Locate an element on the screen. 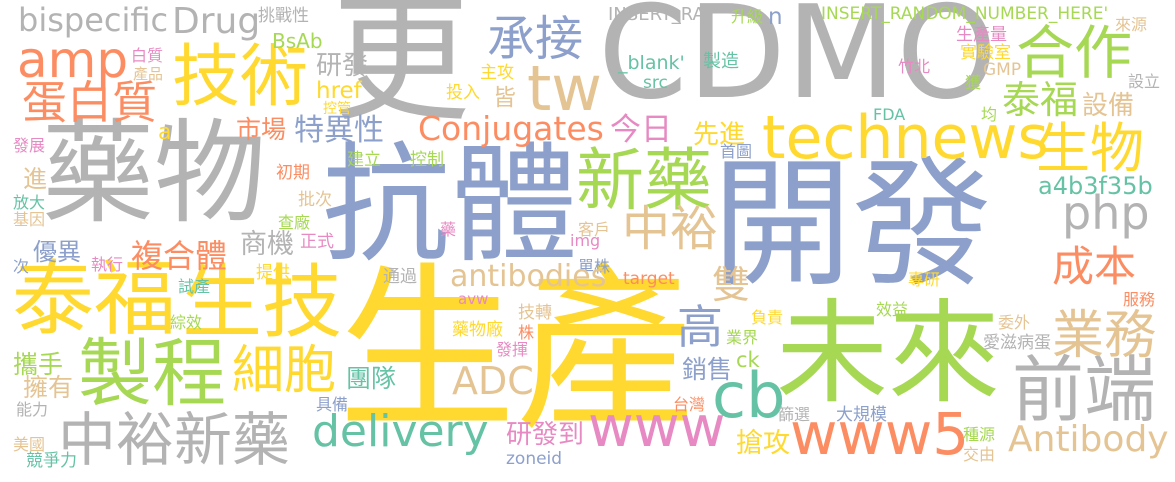  word-95: 試產 is located at coordinates (194, 286).